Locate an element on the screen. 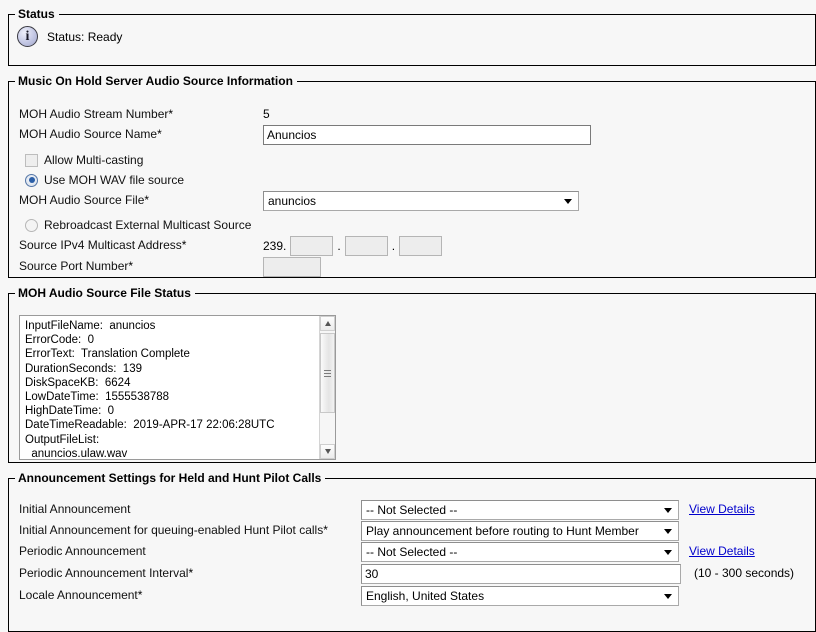 The width and height of the screenshot is (816, 632). rebroadcast-radio-row: Rebroadcast External Multicast Source is located at coordinates (138, 225).